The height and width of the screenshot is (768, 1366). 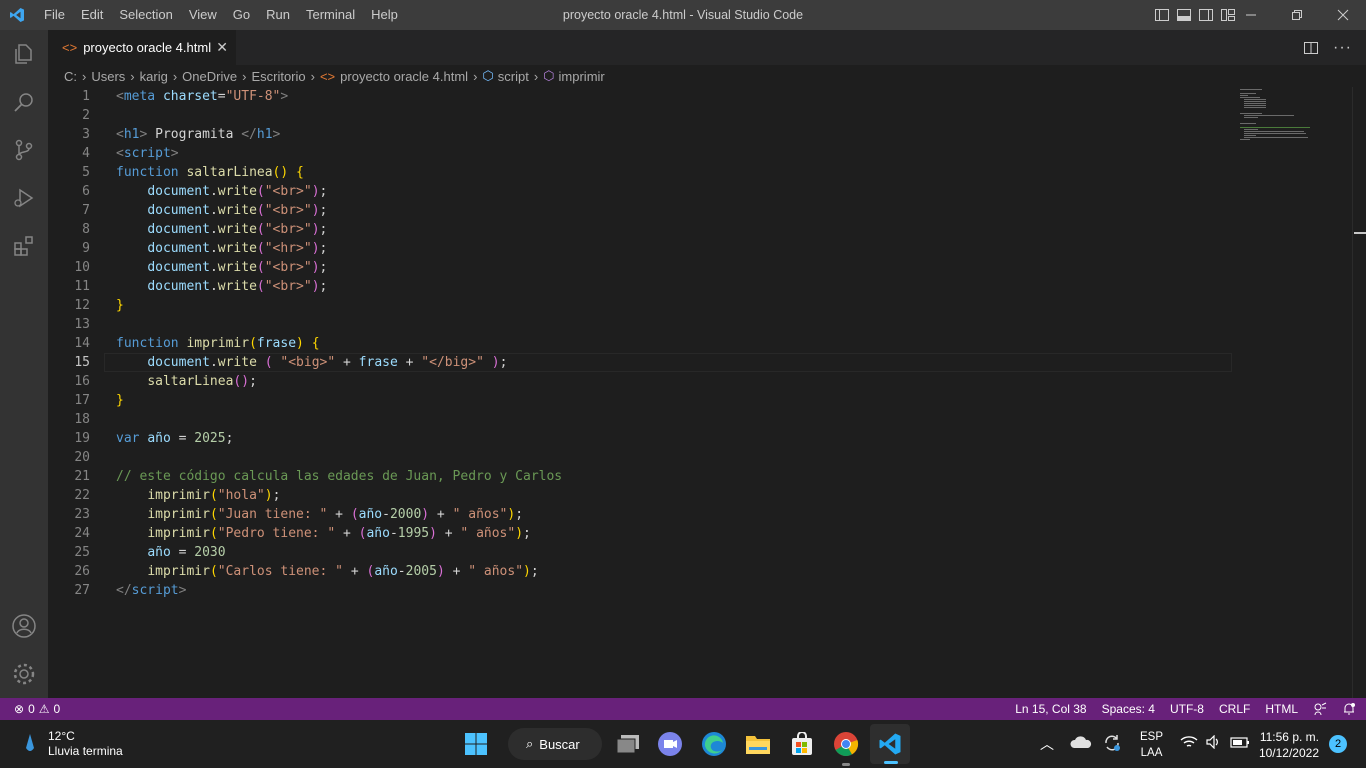 I want to click on minimap, so click(x=1292, y=392).